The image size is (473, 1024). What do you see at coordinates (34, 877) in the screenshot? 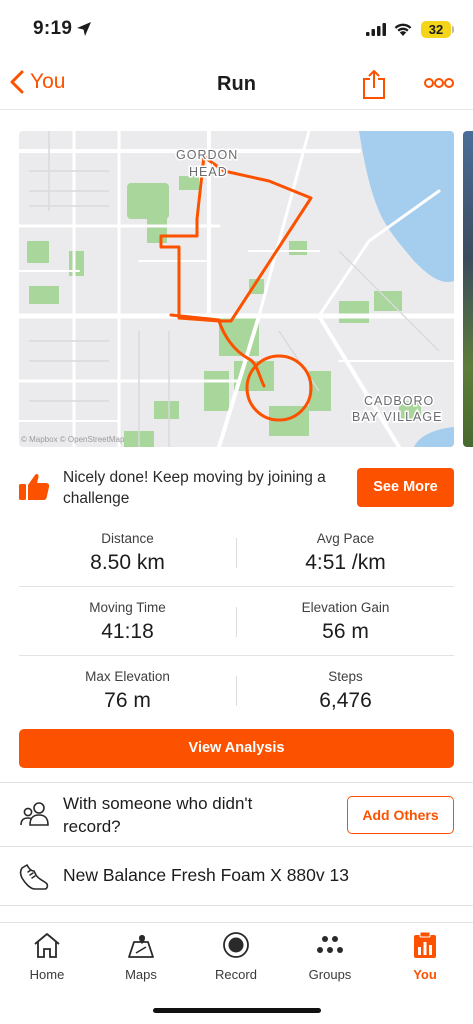
I see `shoe-icon` at bounding box center [34, 877].